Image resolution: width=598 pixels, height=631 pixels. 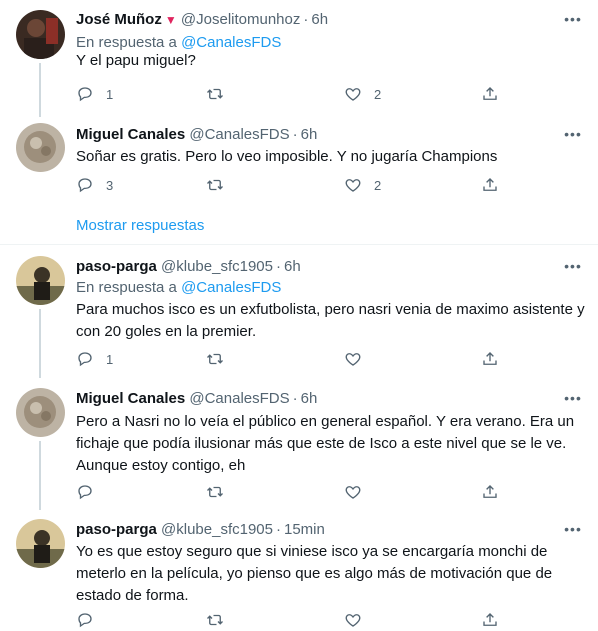 I want to click on reply-button: 3, so click(x=94, y=185).